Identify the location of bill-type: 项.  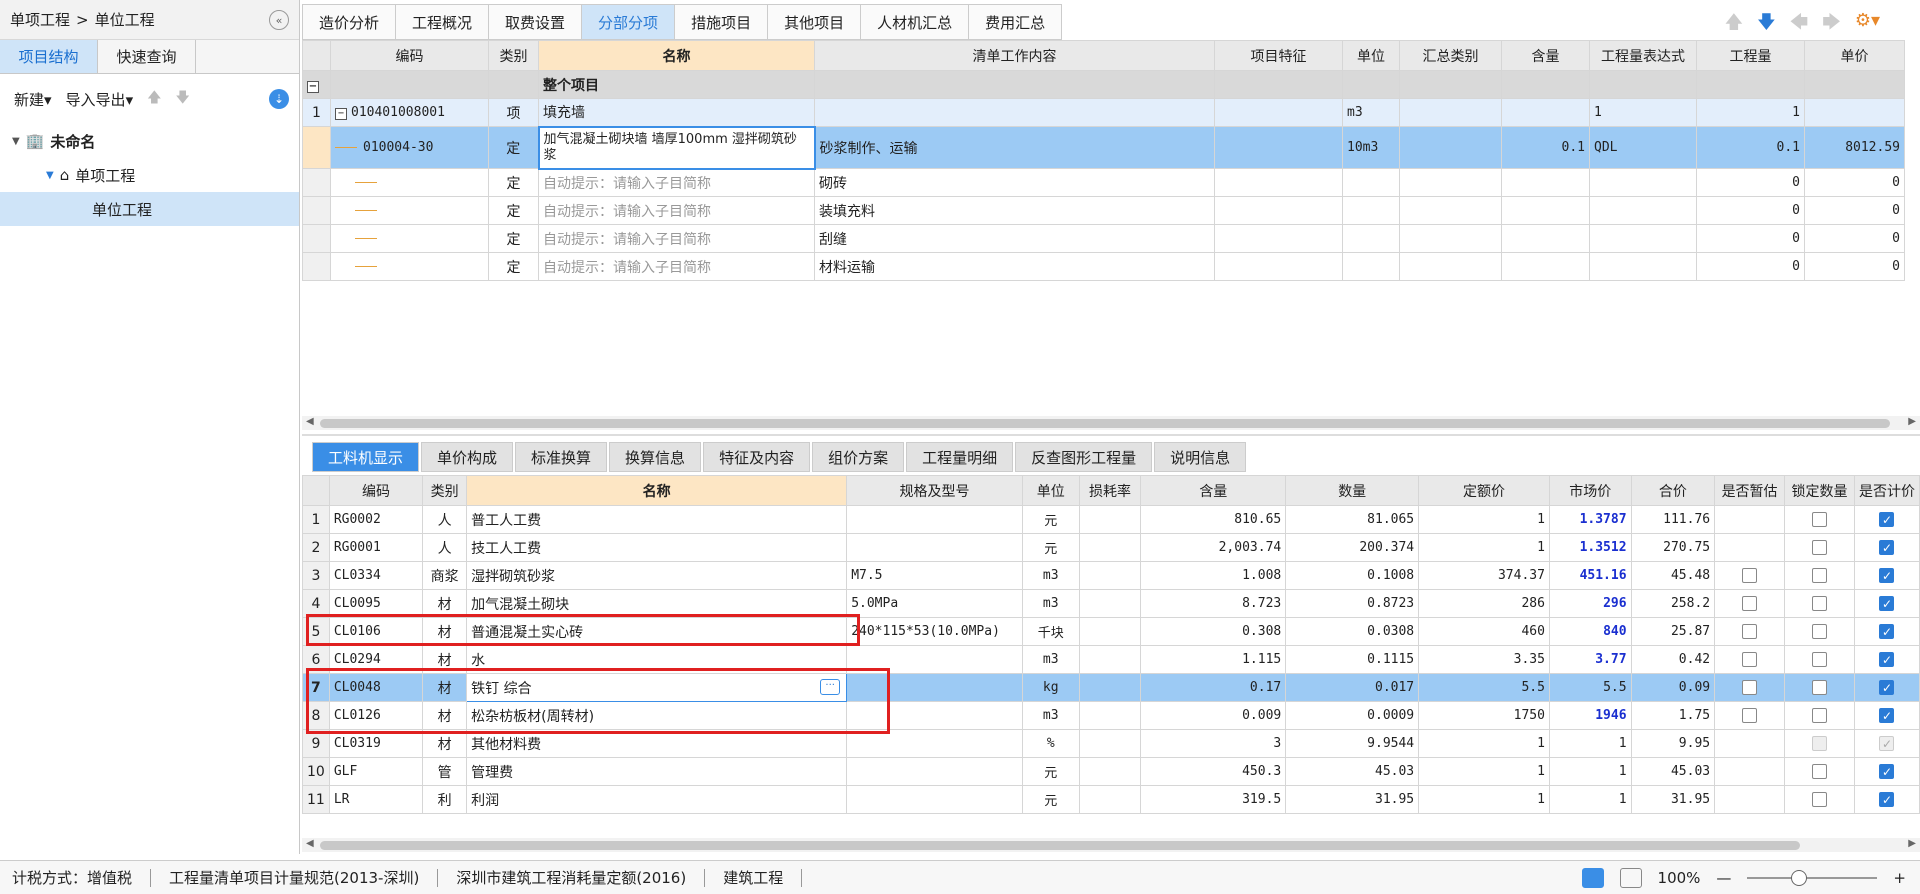
(513, 112).